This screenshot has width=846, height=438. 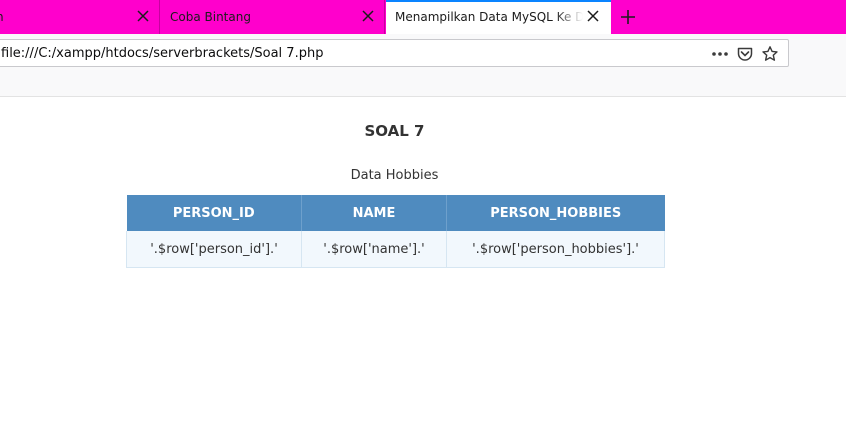 What do you see at coordinates (555, 249) in the screenshot?
I see `table-cell: '.$row['person_hobbies'].'` at bounding box center [555, 249].